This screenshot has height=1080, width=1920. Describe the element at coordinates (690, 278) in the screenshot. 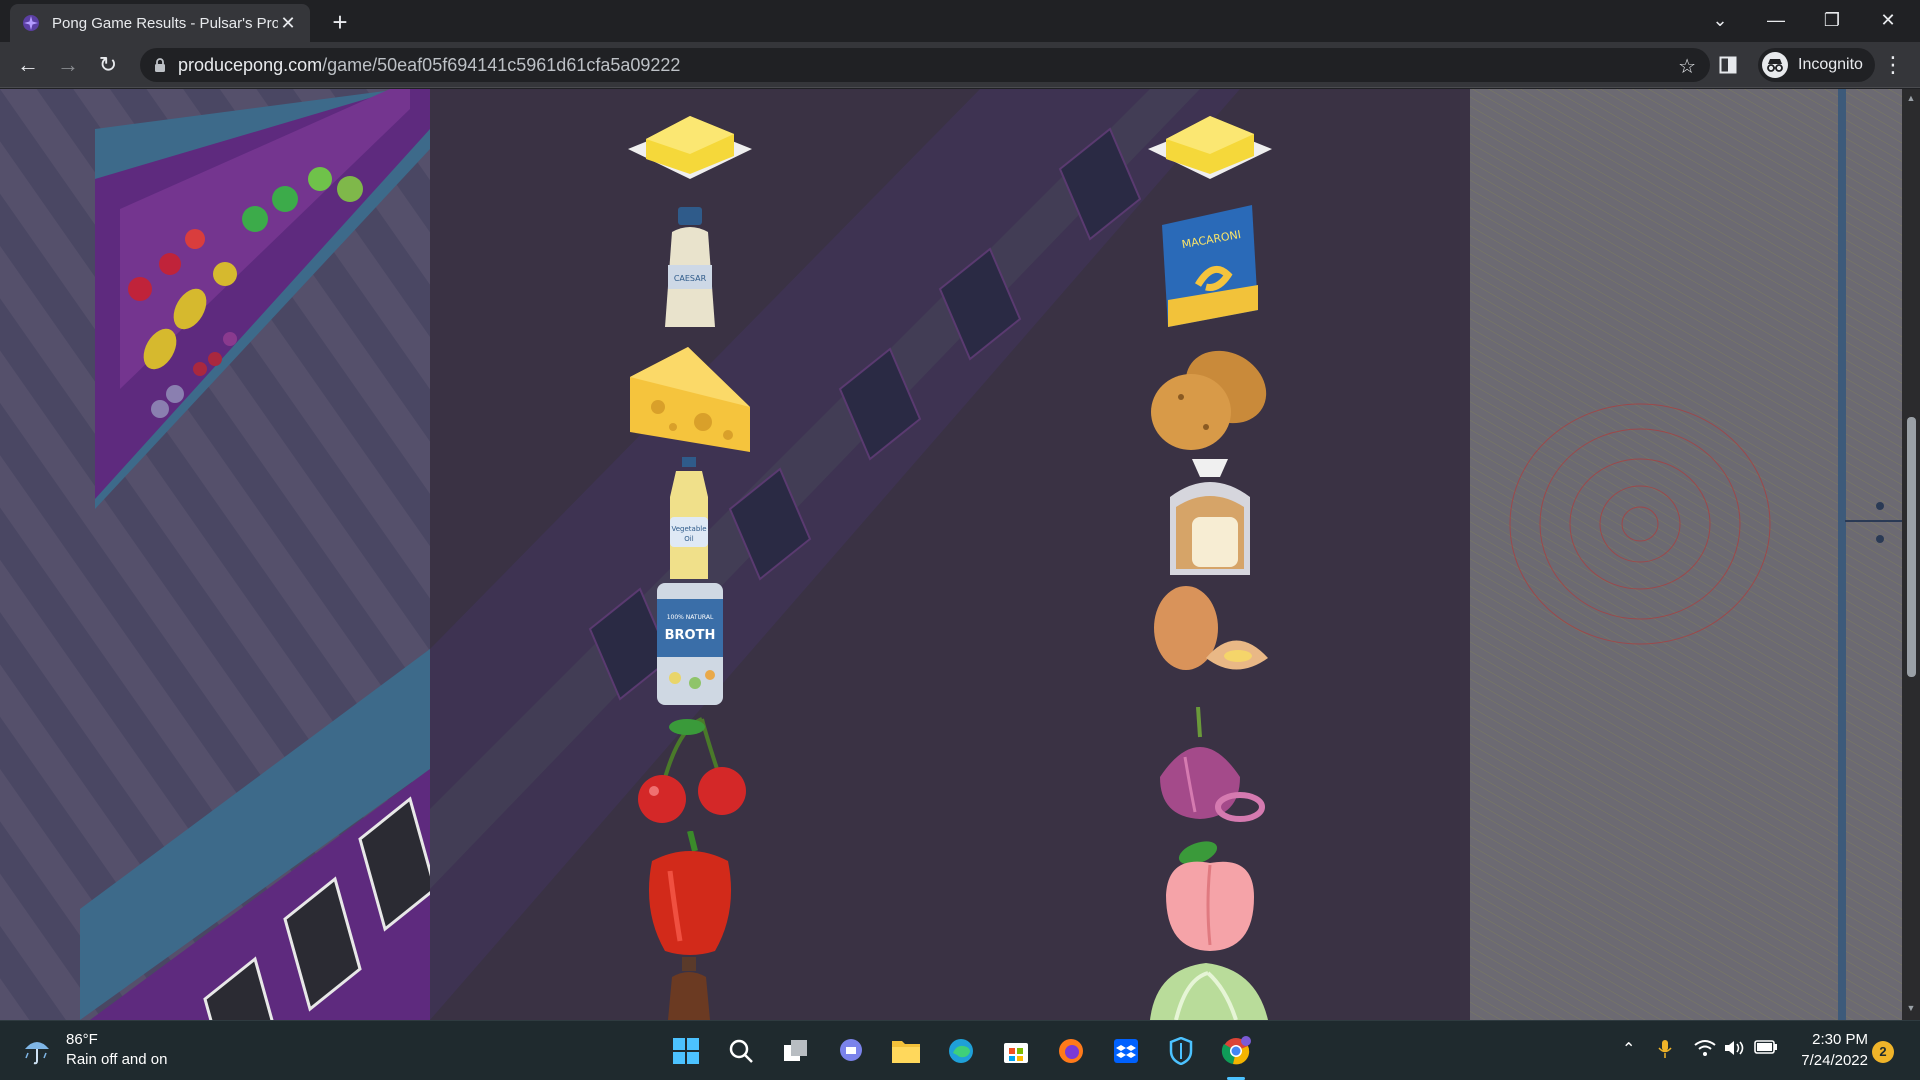

I see `caesar-label: CAESAR` at that location.